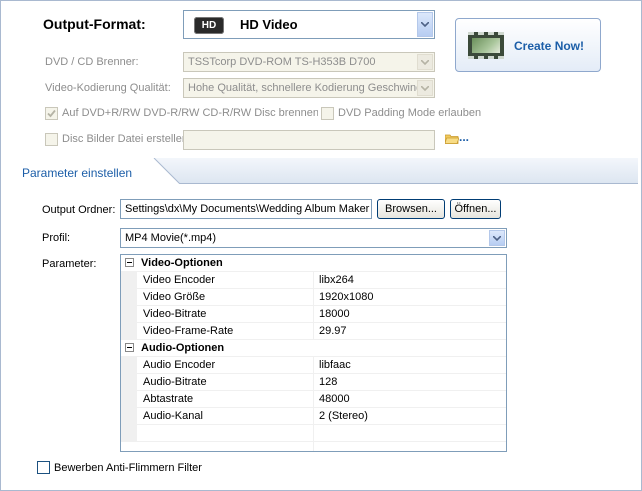 The width and height of the screenshot is (642, 491). I want to click on table-row: Video-Bitrate 18000, so click(313, 314).